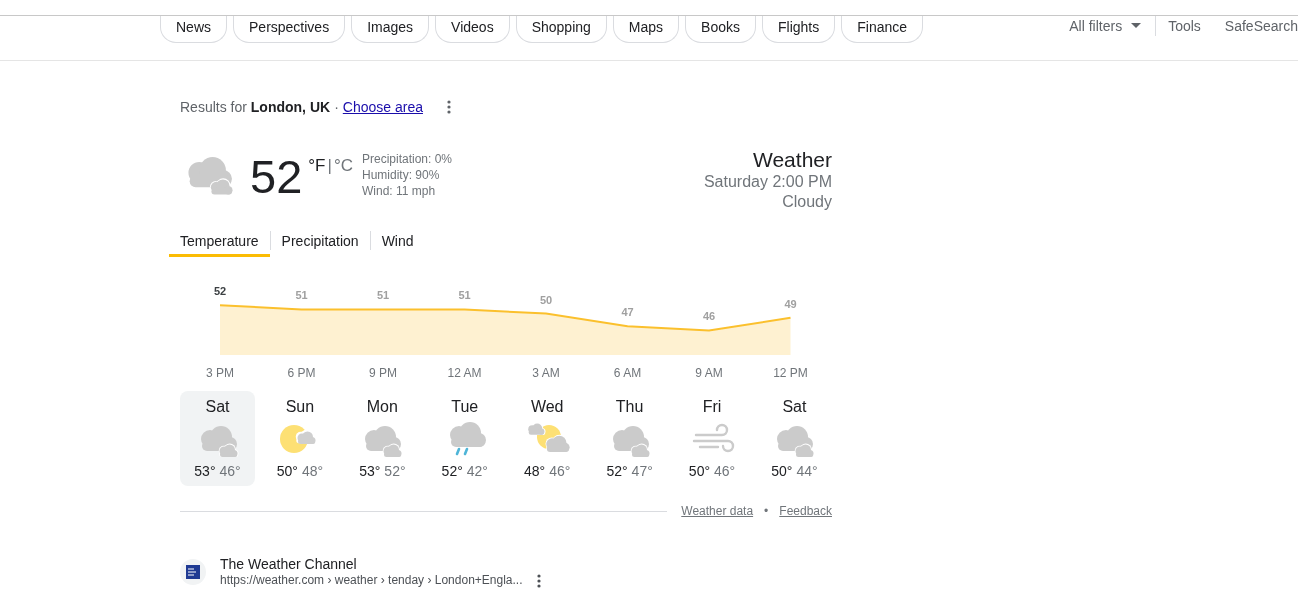  What do you see at coordinates (217, 438) in the screenshot?
I see `day-card: Sat 53° 46°` at bounding box center [217, 438].